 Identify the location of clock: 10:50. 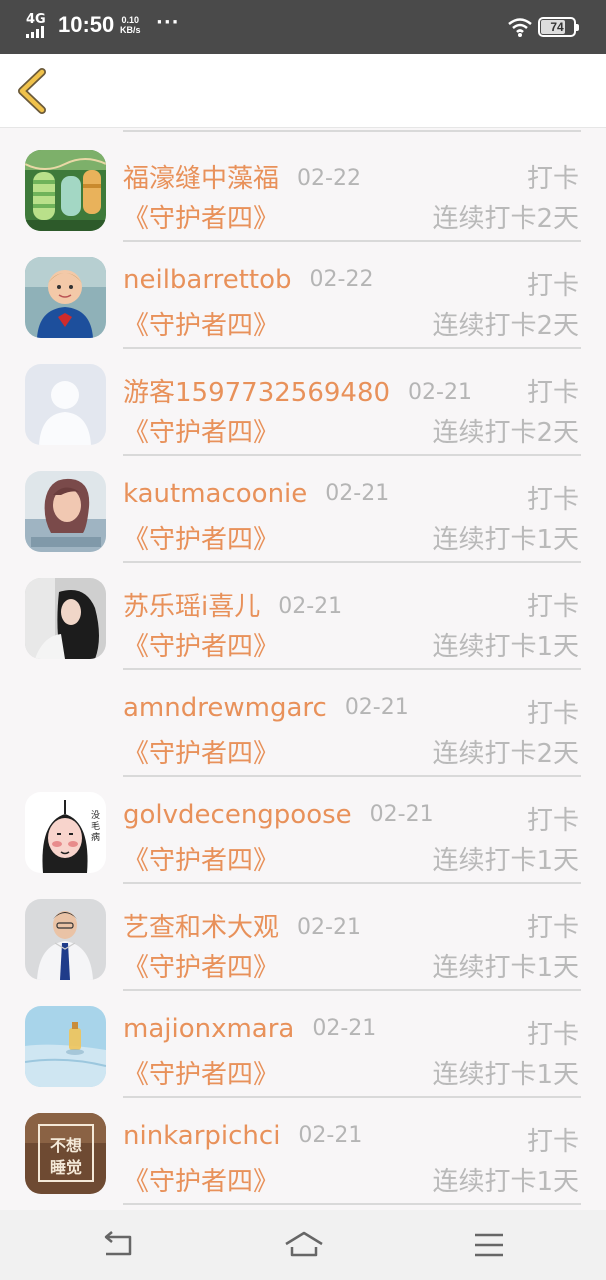
(86, 24).